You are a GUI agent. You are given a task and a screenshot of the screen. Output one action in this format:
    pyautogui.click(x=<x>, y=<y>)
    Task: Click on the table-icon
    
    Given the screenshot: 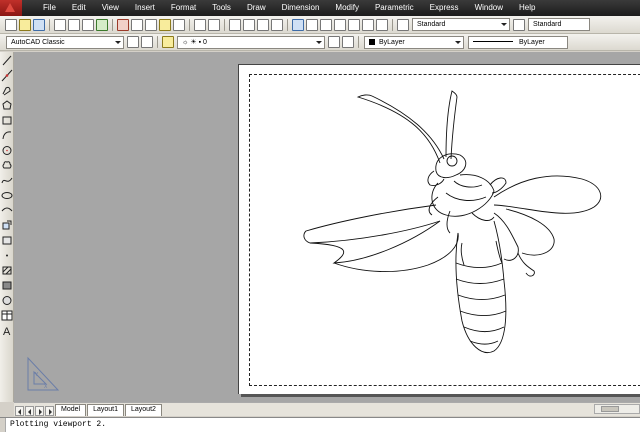 What is the action you would take?
    pyautogui.click(x=7, y=315)
    